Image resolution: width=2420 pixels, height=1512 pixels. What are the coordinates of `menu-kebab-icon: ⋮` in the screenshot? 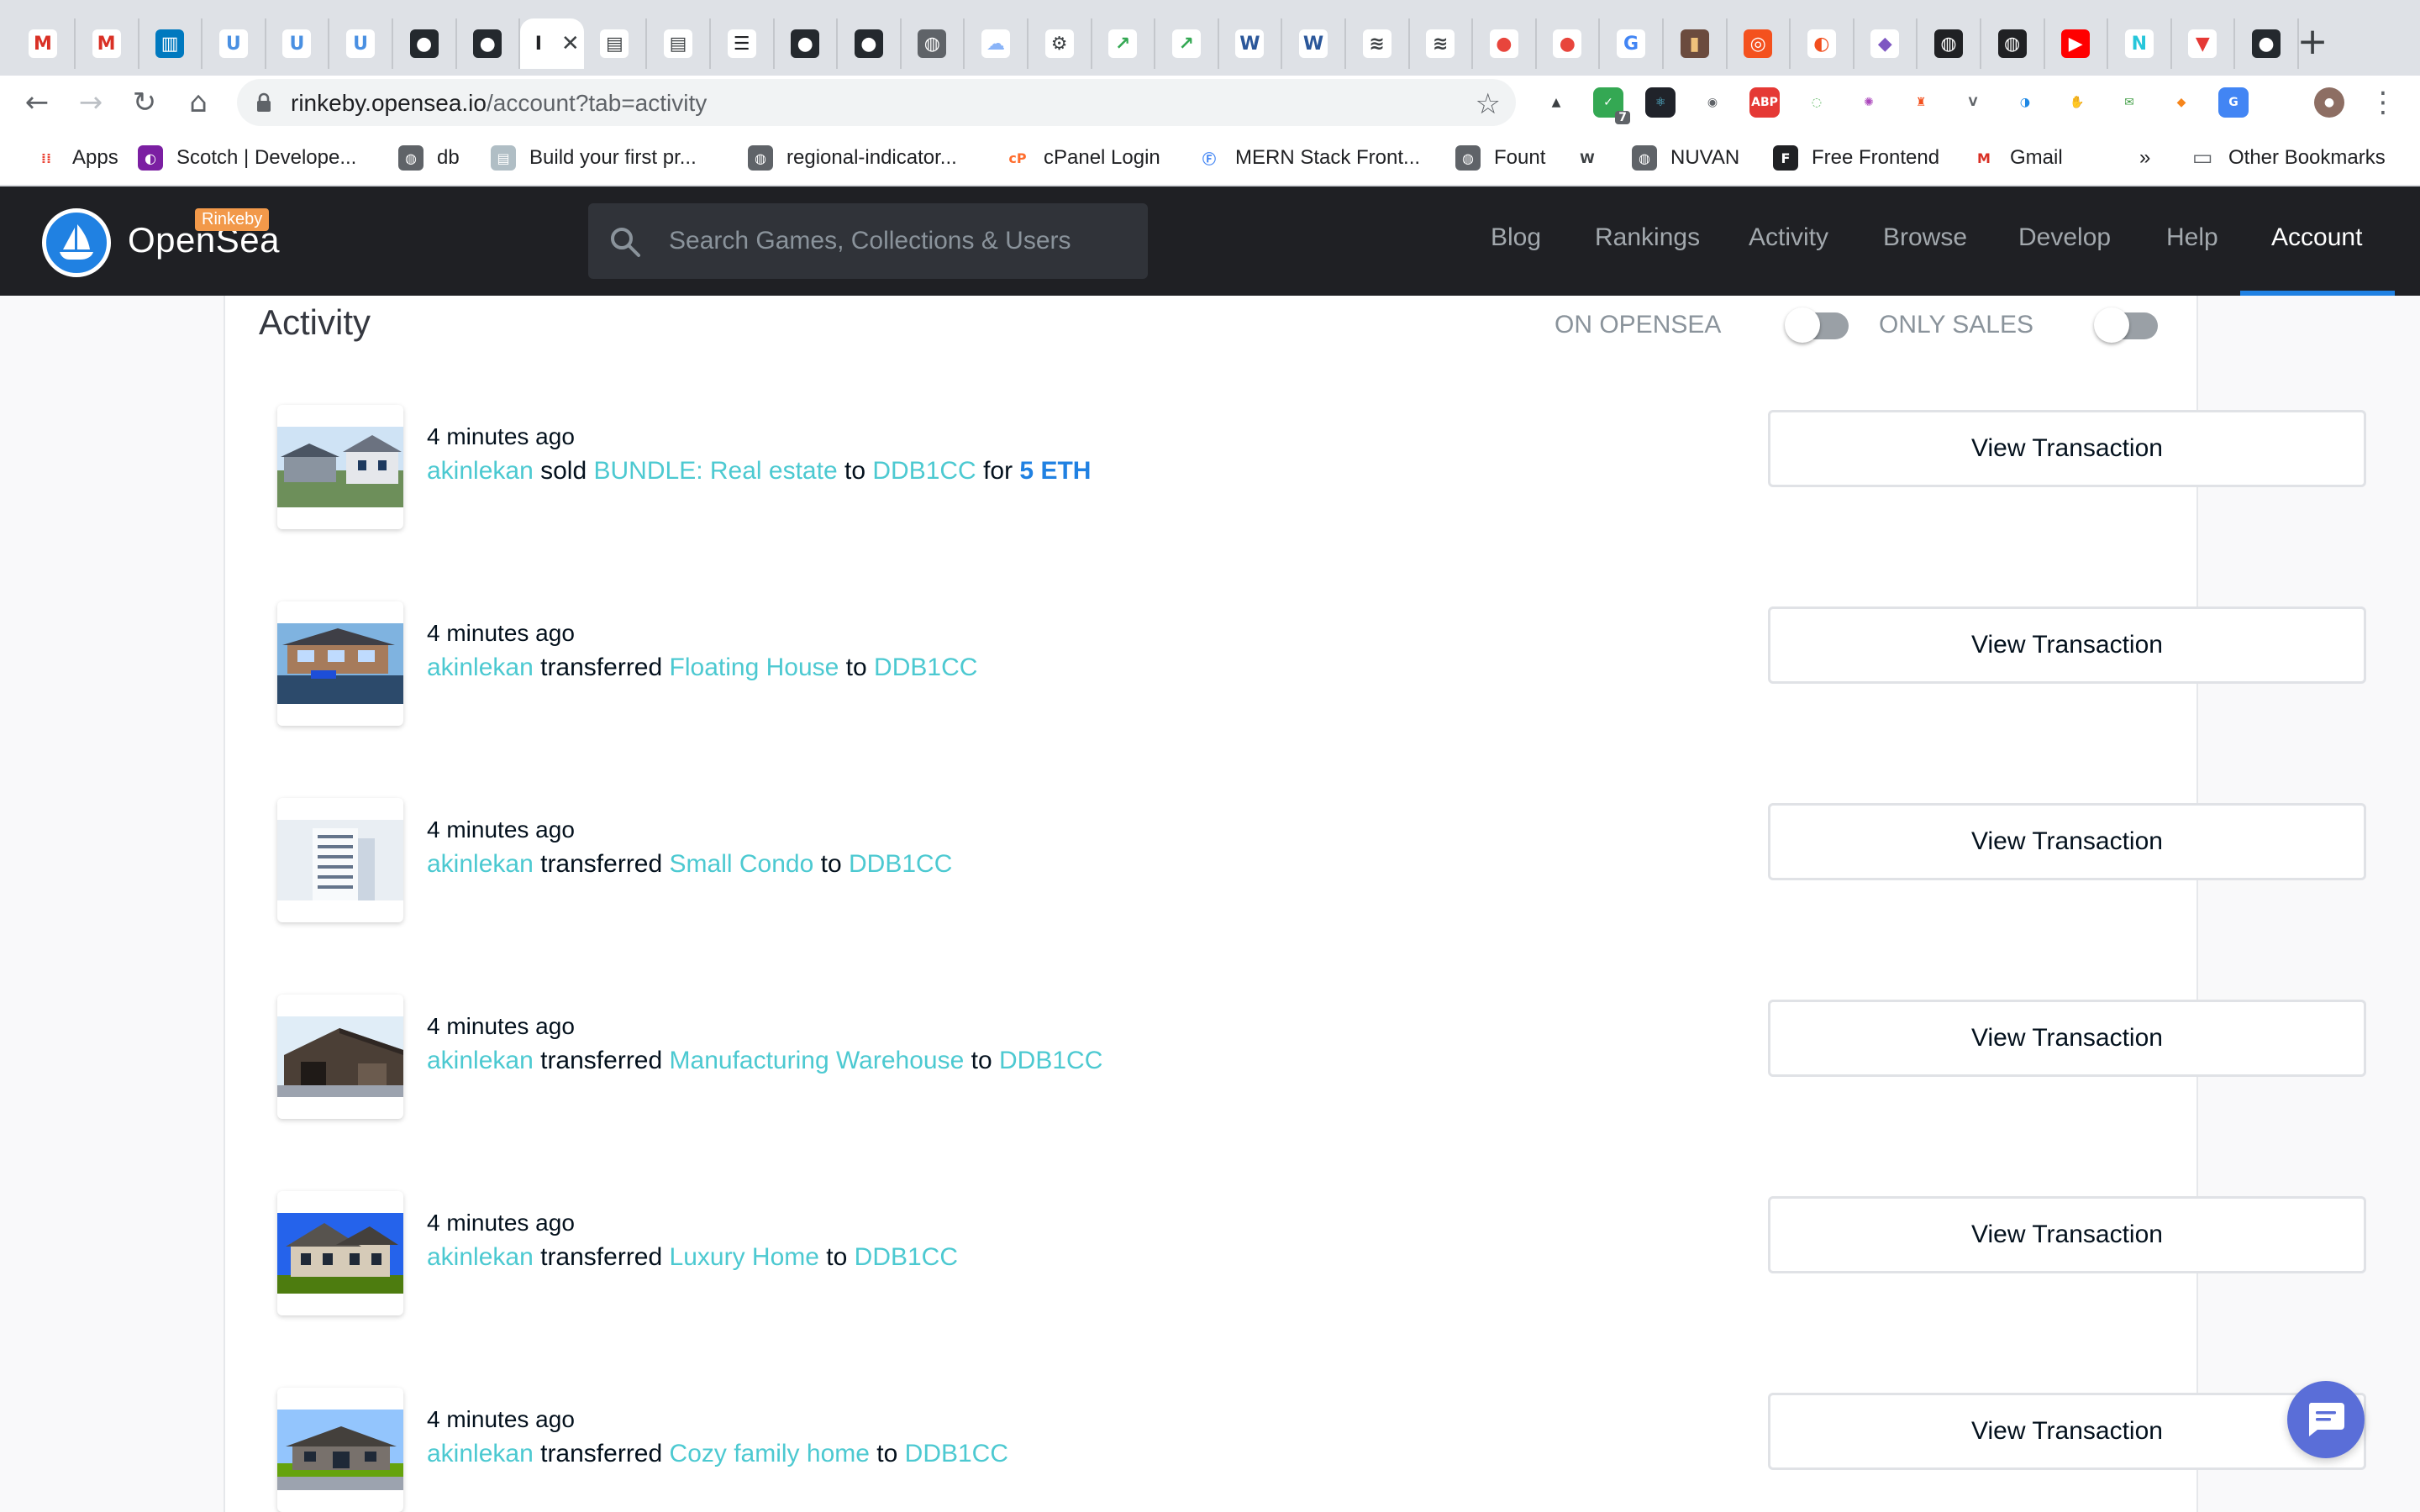 It's located at (2383, 102).